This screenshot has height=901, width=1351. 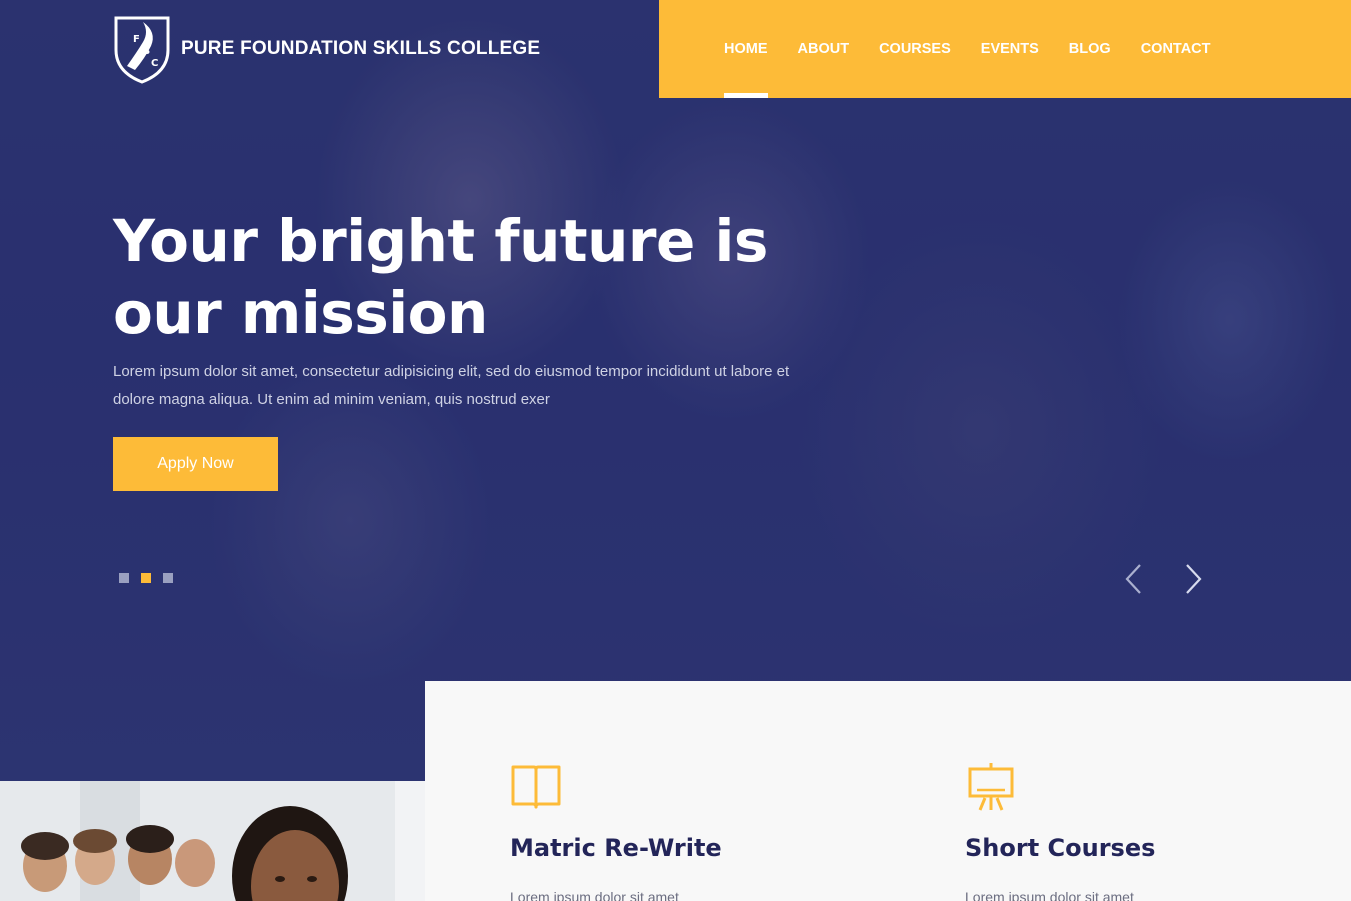 I want to click on svg-text: F, so click(x=136, y=39).